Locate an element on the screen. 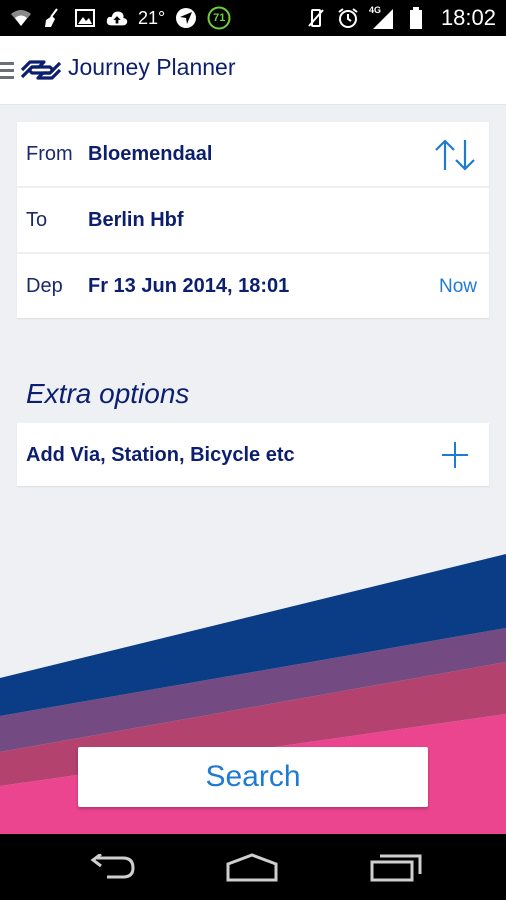  signal-icon: 4G is located at coordinates (382, 17).